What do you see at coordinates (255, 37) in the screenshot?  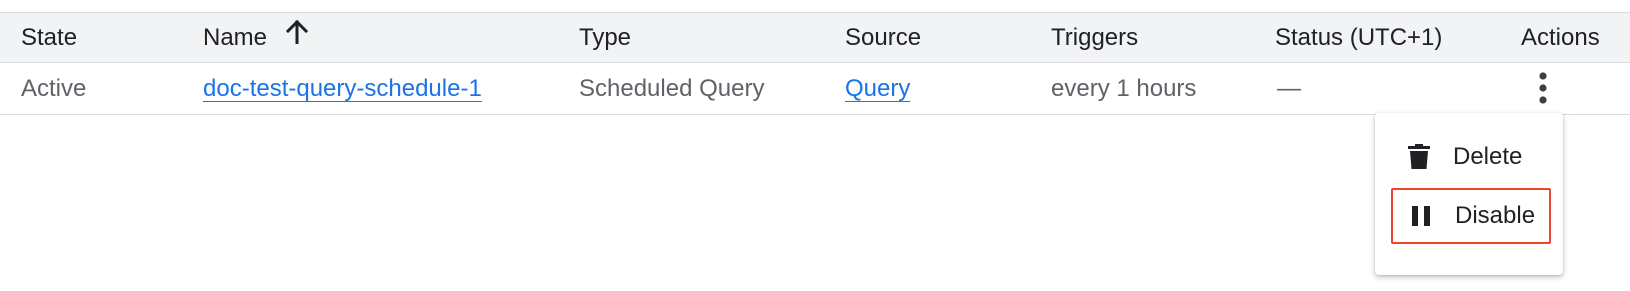 I see `column-header-name: Name` at bounding box center [255, 37].